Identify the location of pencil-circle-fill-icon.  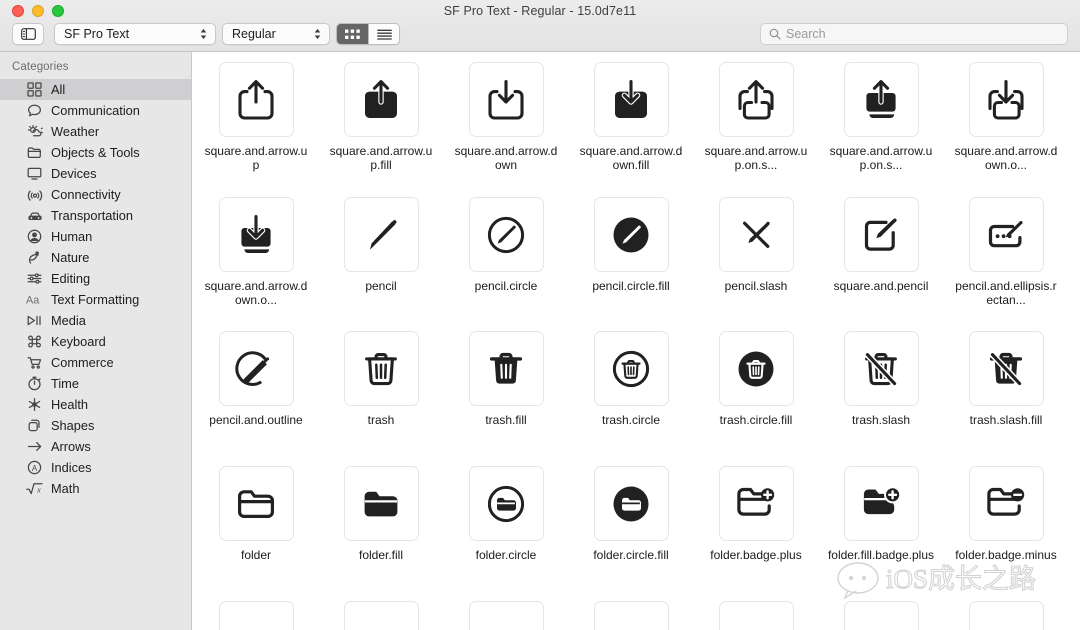
(631, 234).